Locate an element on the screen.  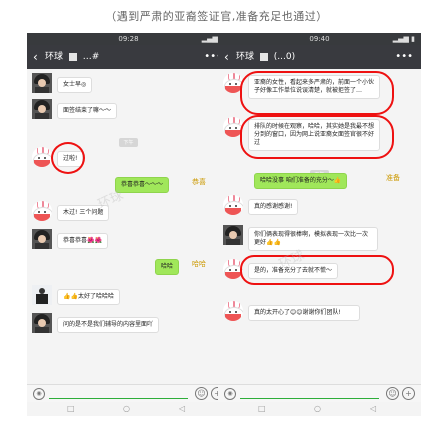
message-bubble: 👍👍太好了哈哈哈 is located at coordinates (88, 297).